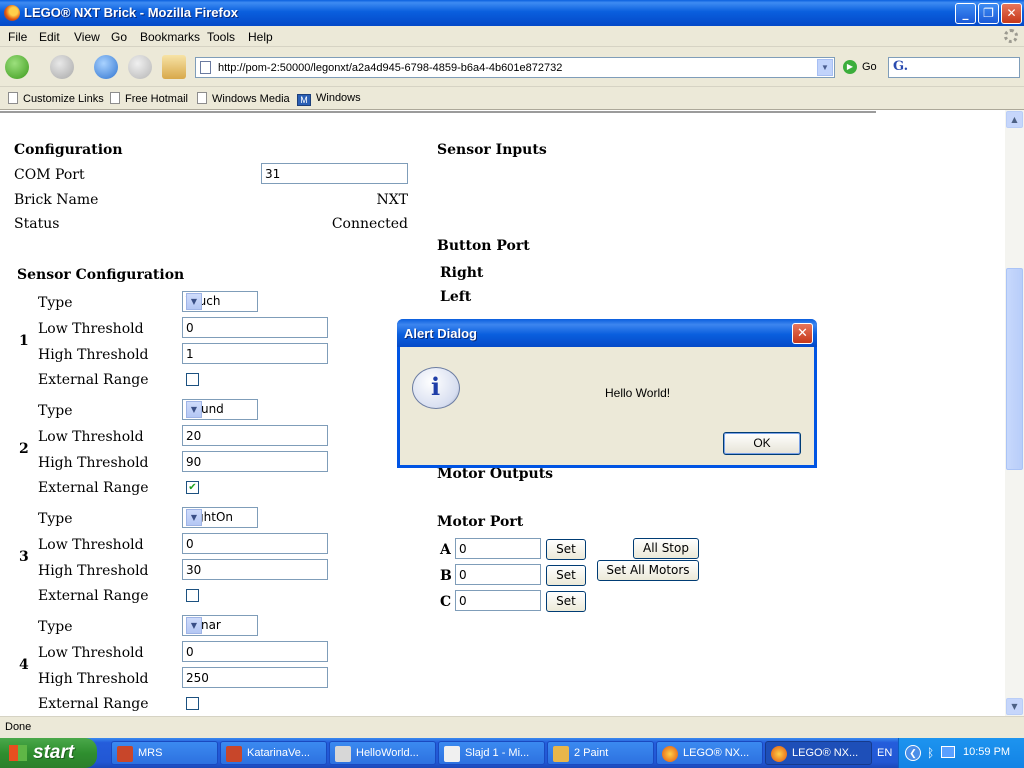  Describe the element at coordinates (666, 548) in the screenshot. I see `all-stop-button: All Stop` at that location.